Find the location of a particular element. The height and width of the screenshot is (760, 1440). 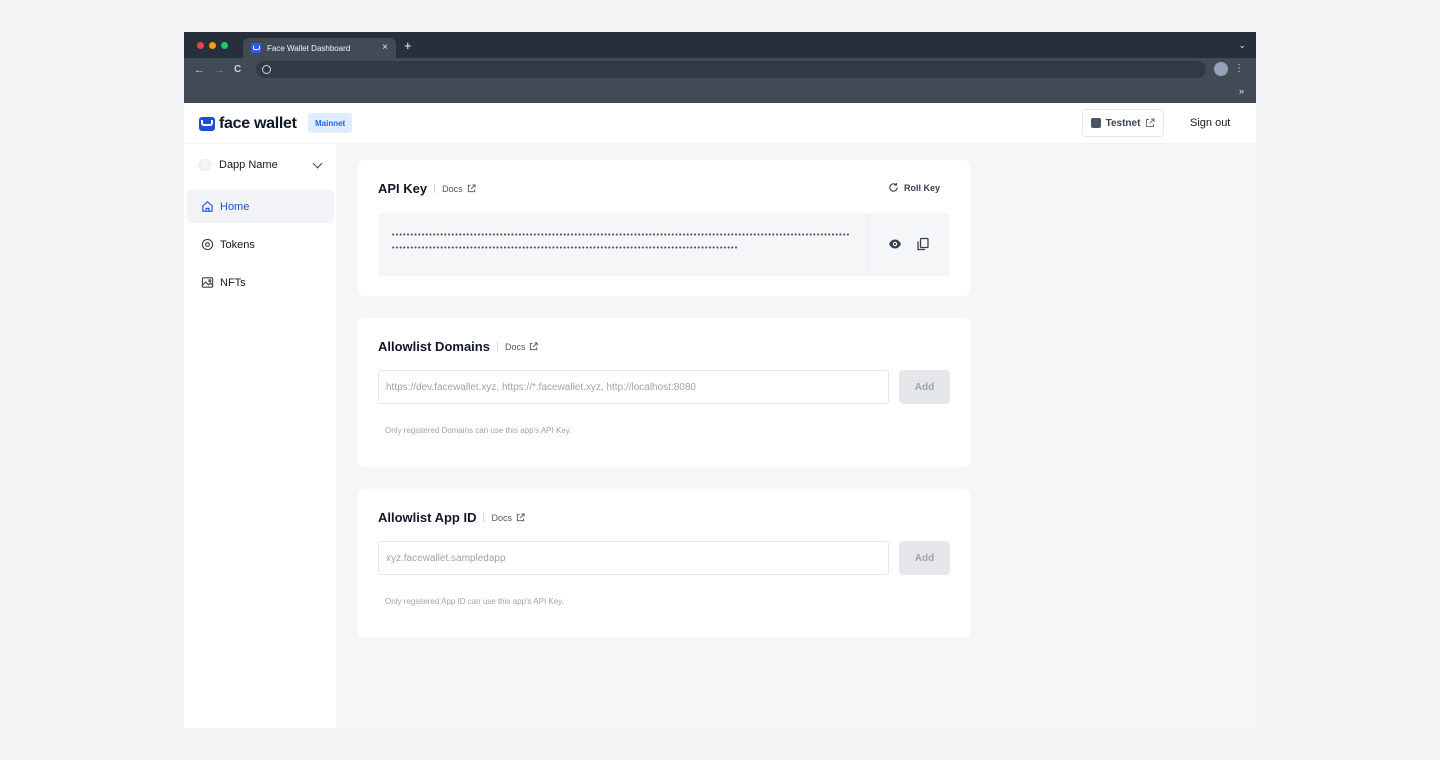

sidebar-item-tokens: Tokens is located at coordinates (260, 244).